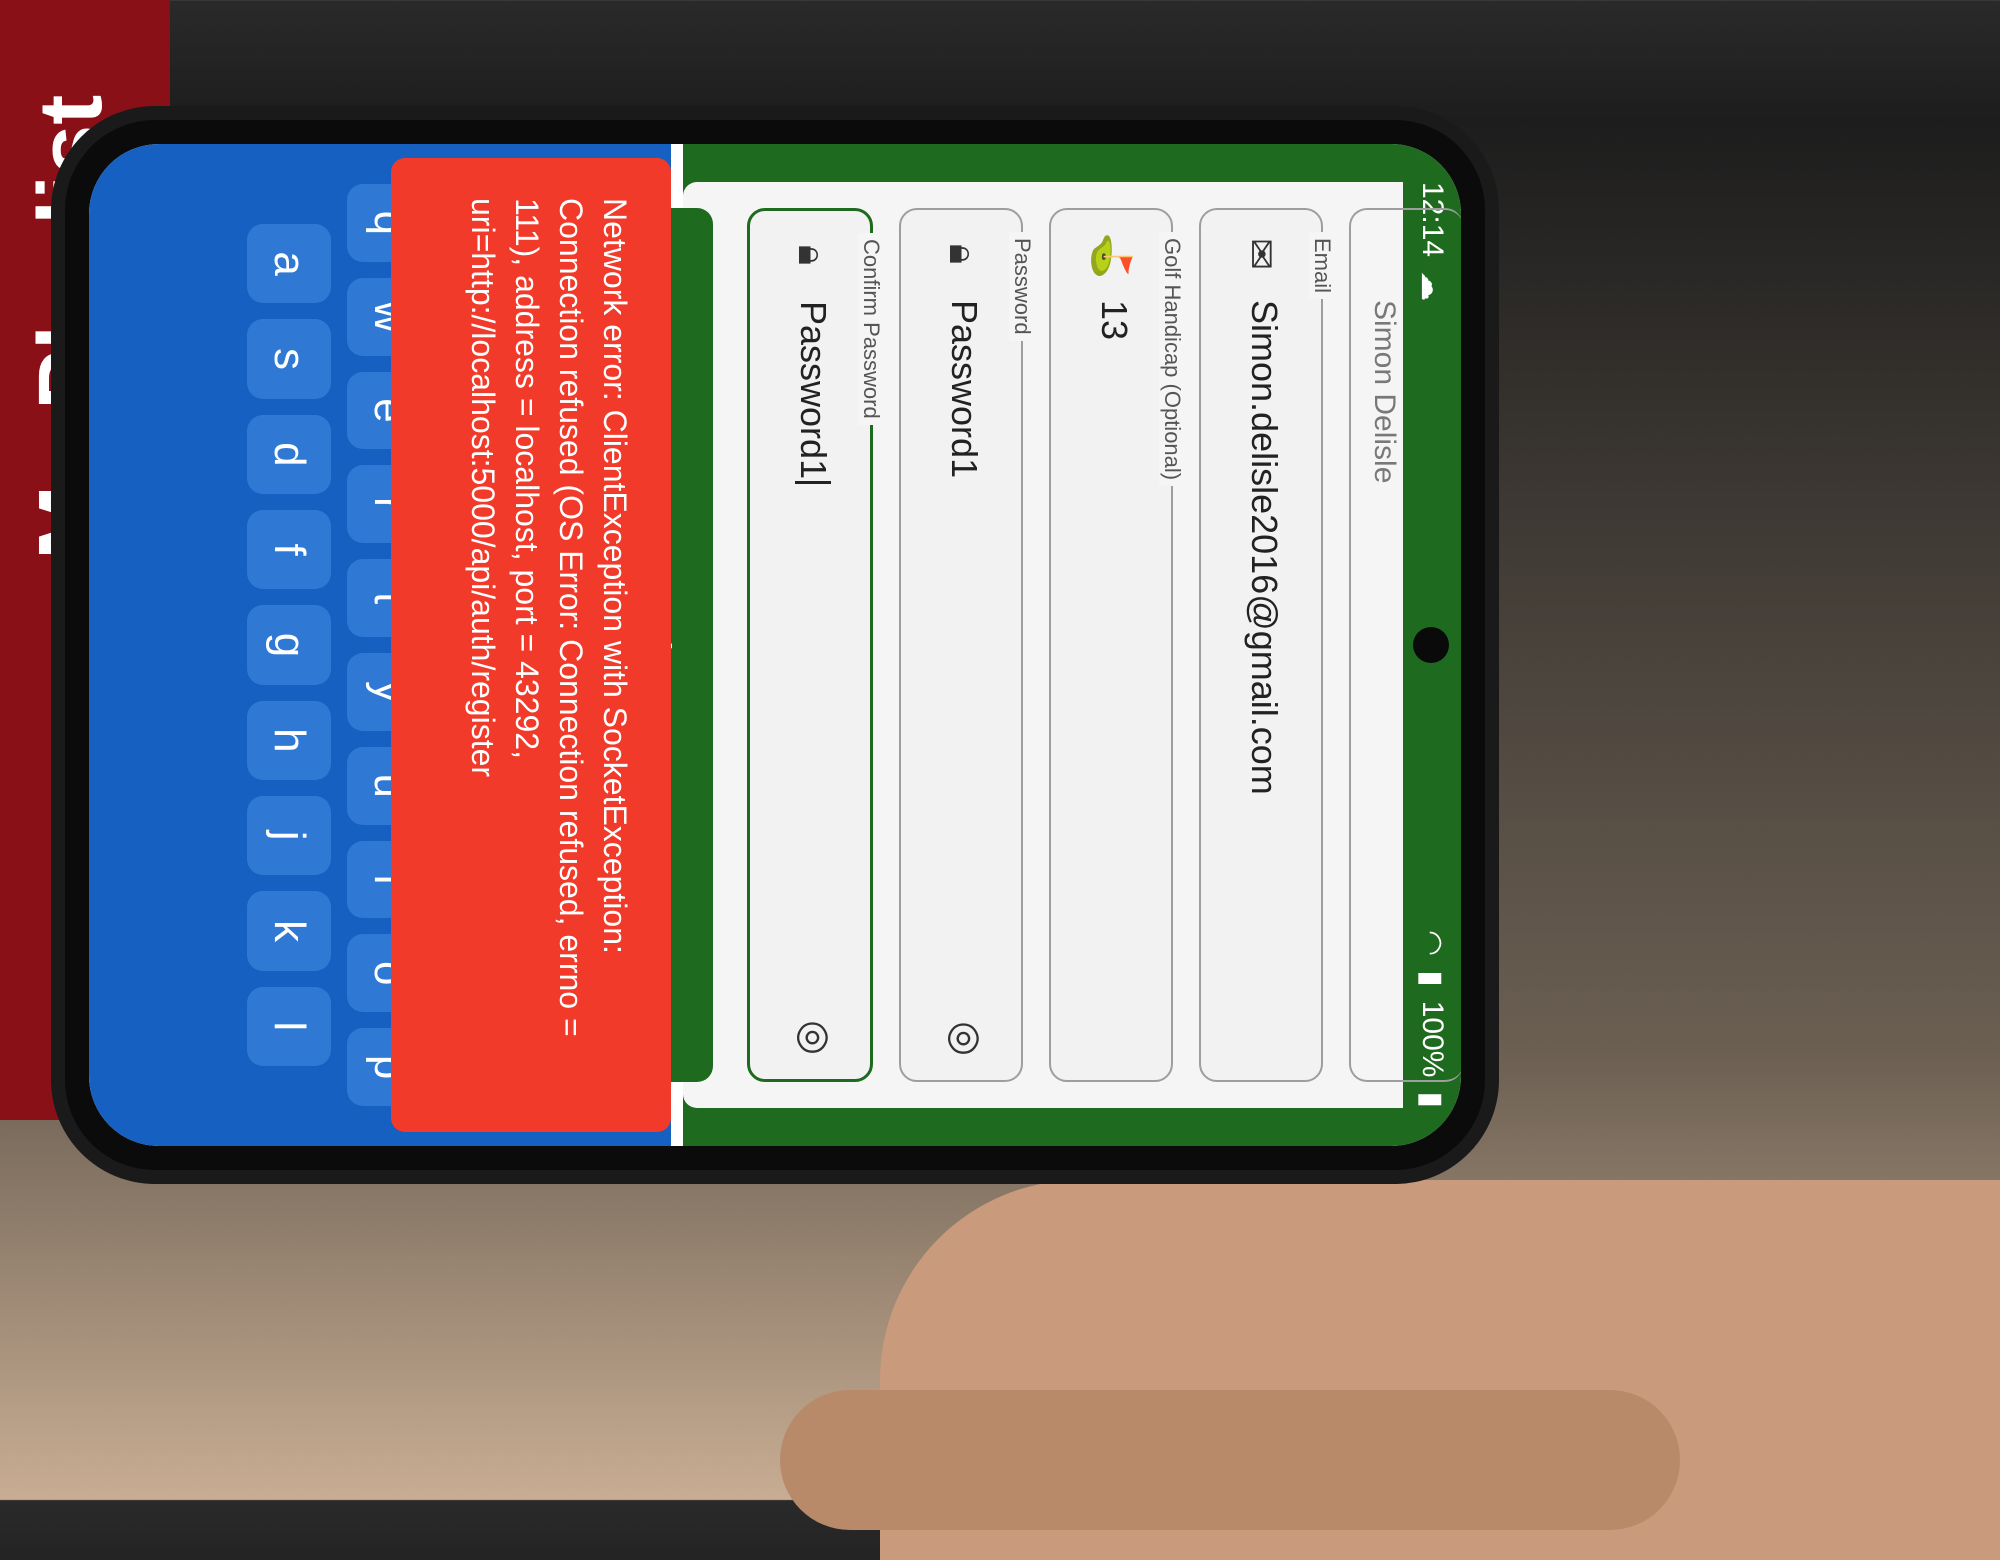 The image size is (2000, 1560). What do you see at coordinates (289, 835) in the screenshot?
I see `key-j: j` at bounding box center [289, 835].